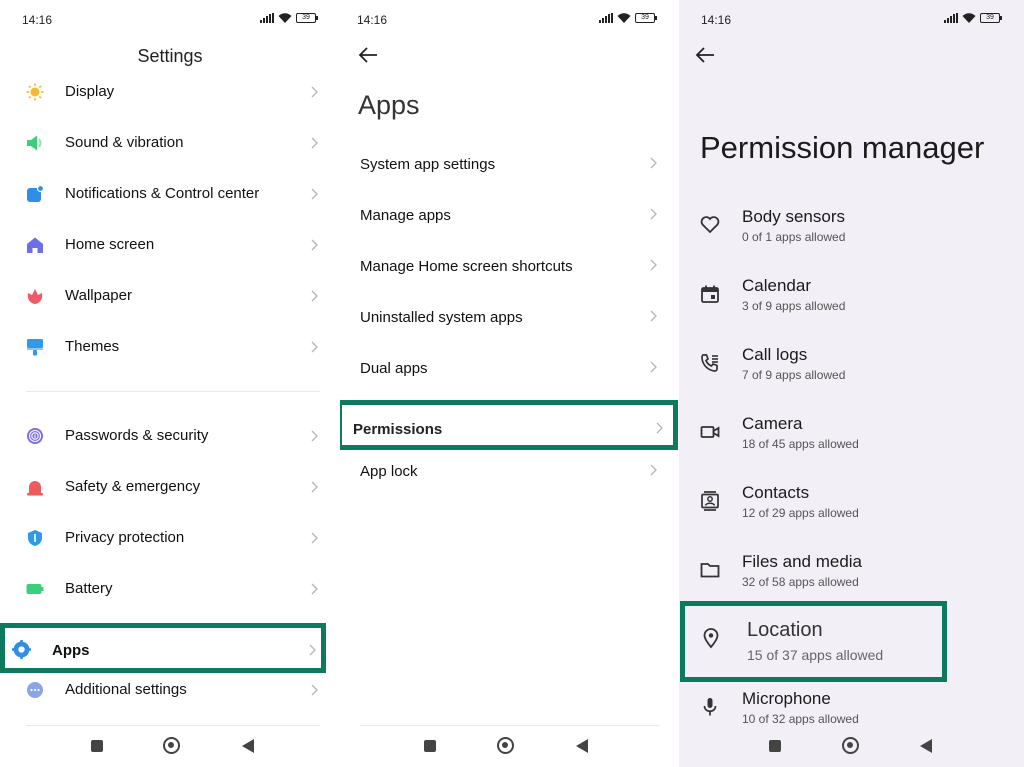 The width and height of the screenshot is (1024, 767). I want to click on apps-item-label: Manage apps, so click(405, 215).